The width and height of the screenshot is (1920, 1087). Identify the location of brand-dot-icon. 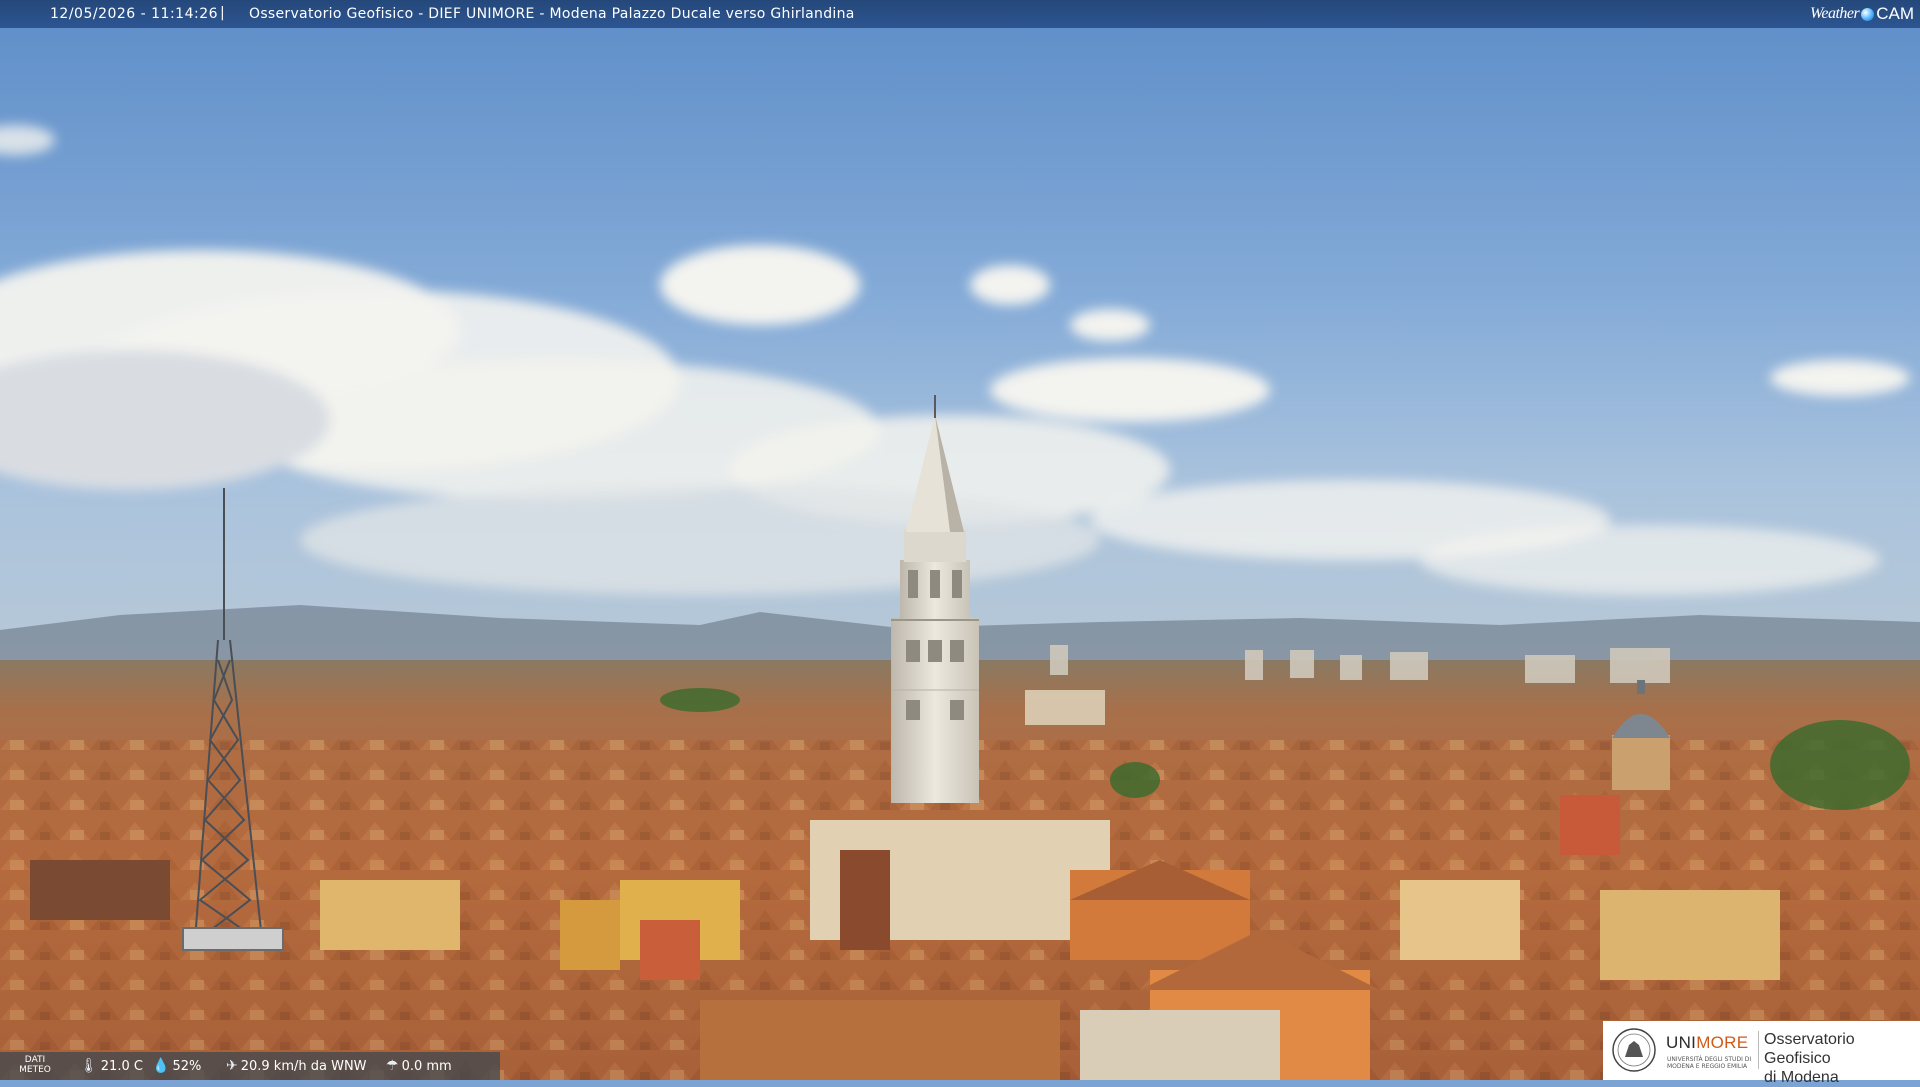
(1868, 14).